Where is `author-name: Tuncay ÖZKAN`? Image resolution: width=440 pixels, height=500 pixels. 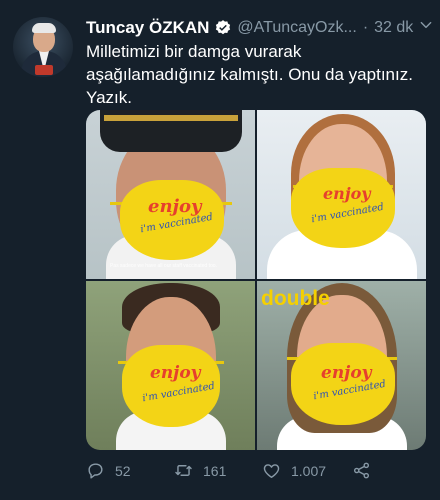
author-name: Tuncay ÖZKAN is located at coordinates (147, 28).